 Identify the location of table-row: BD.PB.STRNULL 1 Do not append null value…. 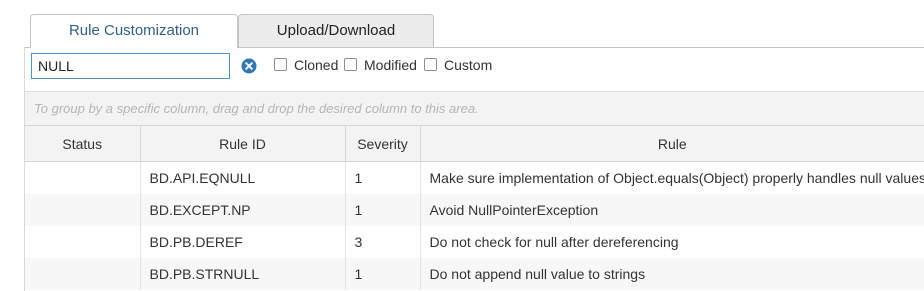
(474, 274).